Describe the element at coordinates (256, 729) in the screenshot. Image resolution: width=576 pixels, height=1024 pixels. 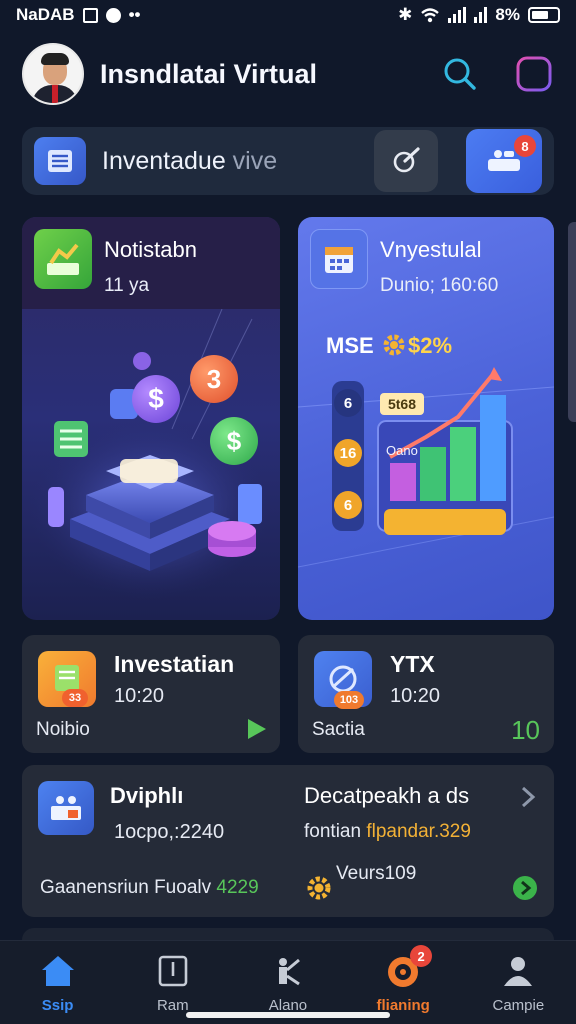
I see `play-icon` at that location.